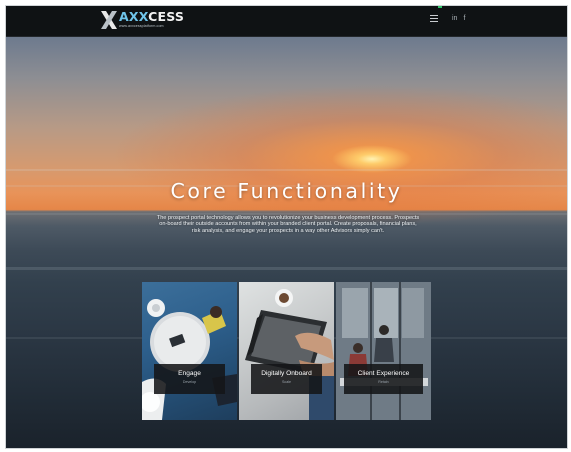 Image resolution: width=571 pixels, height=452 pixels. What do you see at coordinates (286, 382) in the screenshot?
I see `card-subtitle: Scale` at bounding box center [286, 382].